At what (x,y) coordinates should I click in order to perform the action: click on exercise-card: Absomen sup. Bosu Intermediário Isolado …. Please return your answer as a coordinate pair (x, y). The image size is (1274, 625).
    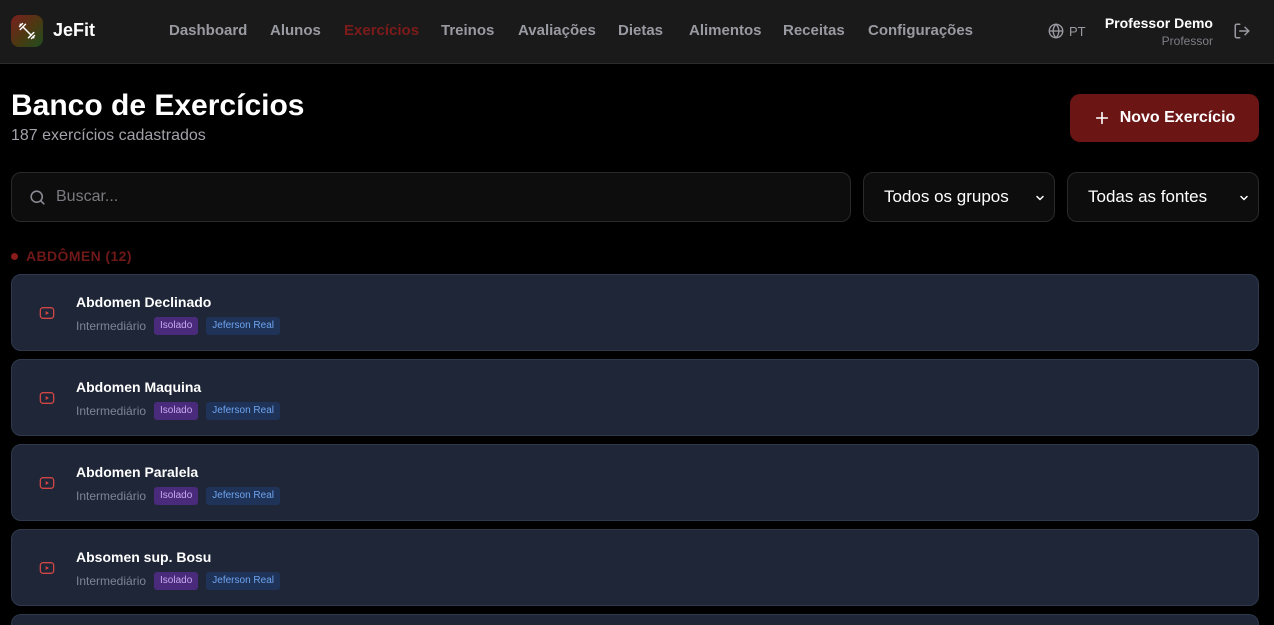
    Looking at the image, I should click on (635, 567).